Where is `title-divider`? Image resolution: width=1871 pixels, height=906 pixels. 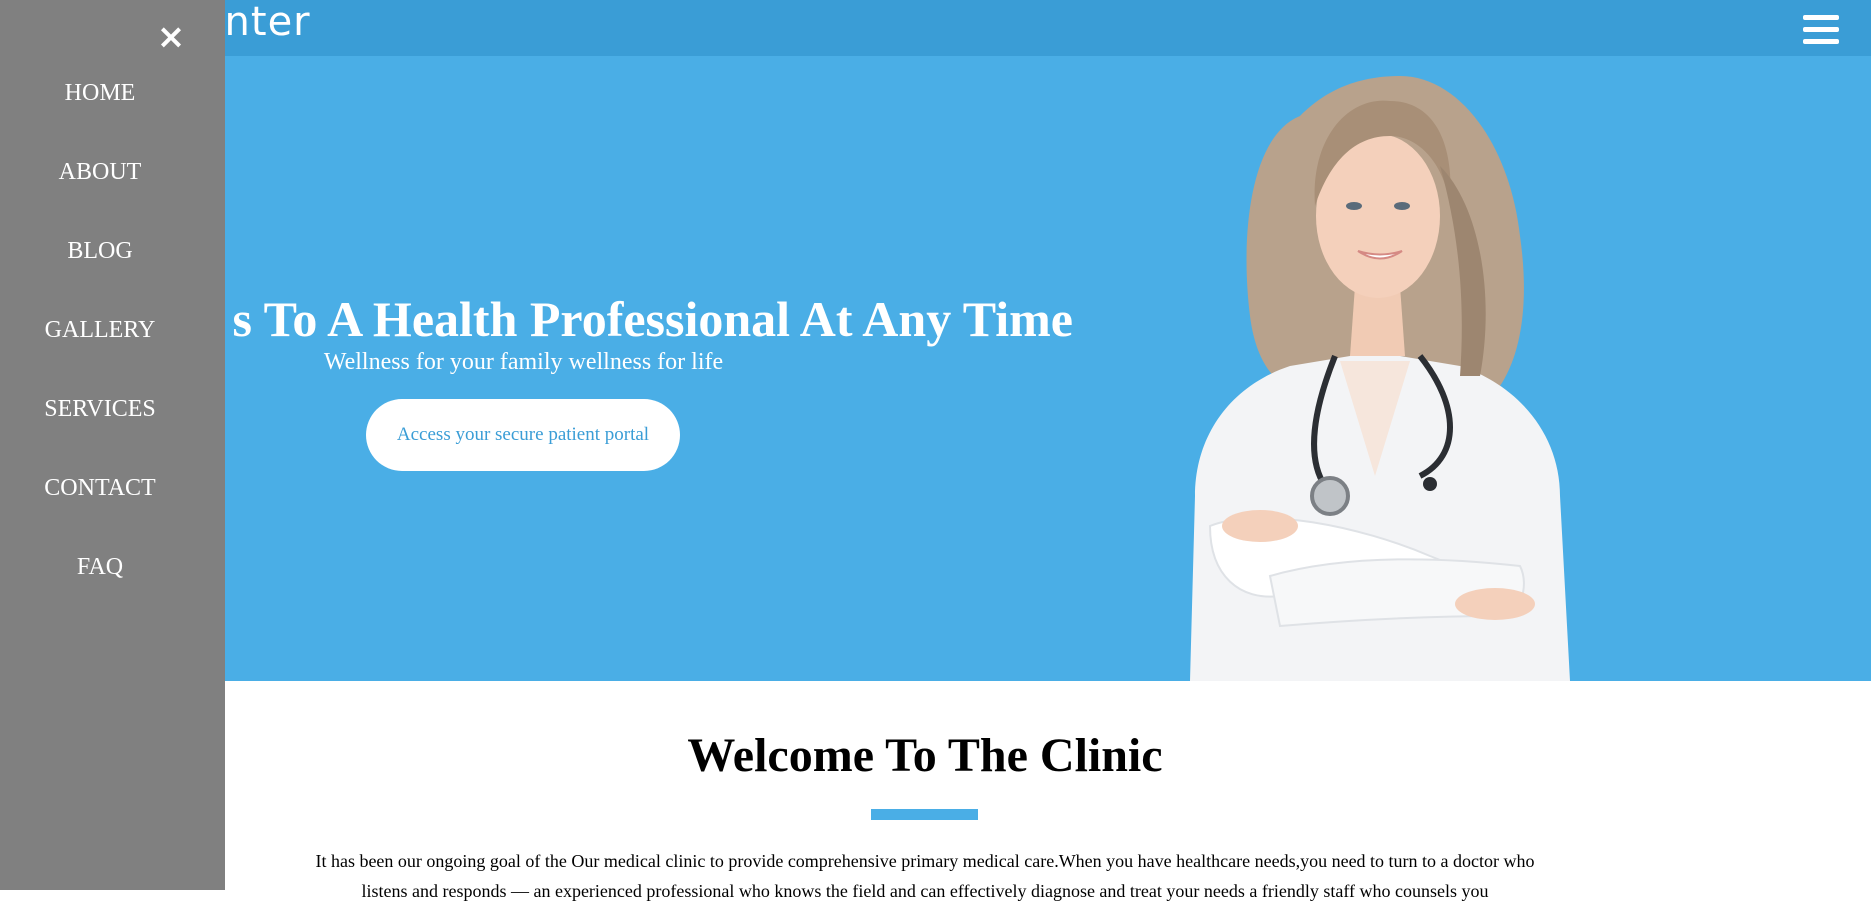 title-divider is located at coordinates (924, 814).